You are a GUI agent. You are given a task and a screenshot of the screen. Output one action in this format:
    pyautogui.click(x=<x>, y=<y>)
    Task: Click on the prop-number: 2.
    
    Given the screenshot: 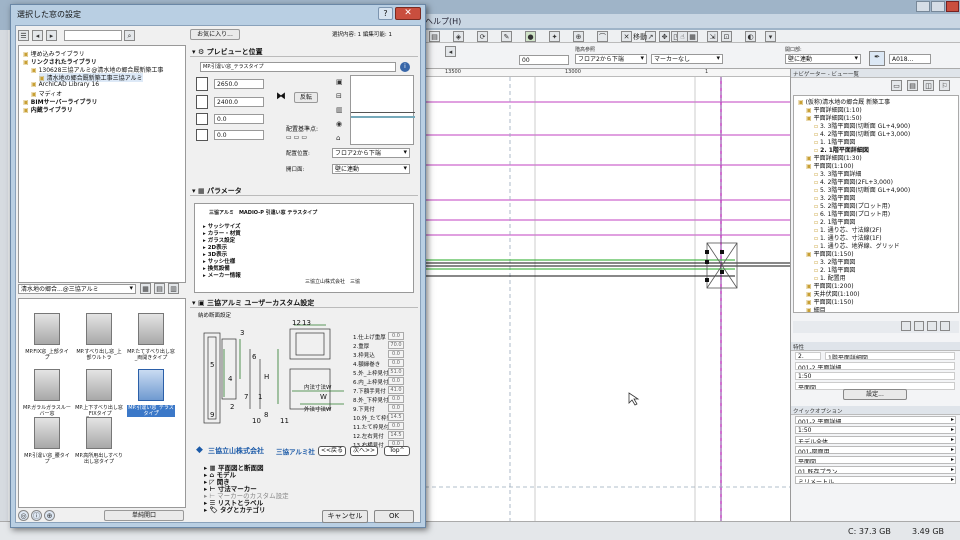 What is the action you would take?
    pyautogui.click(x=808, y=356)
    